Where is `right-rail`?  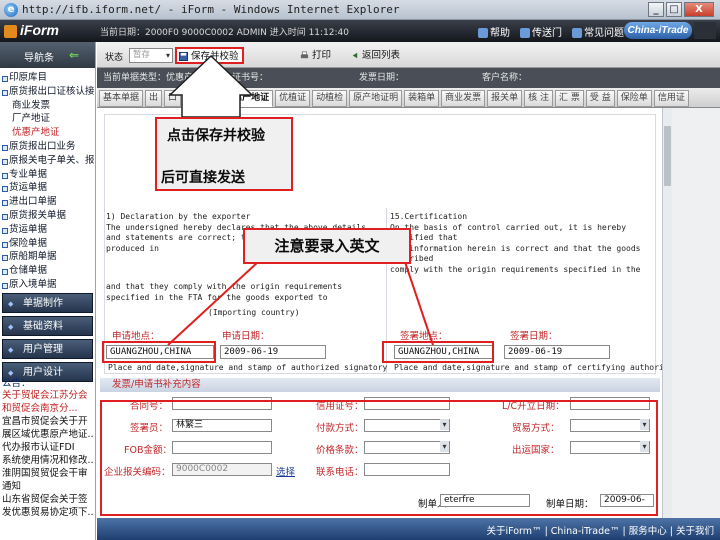
right-rail is located at coordinates (696, 313).